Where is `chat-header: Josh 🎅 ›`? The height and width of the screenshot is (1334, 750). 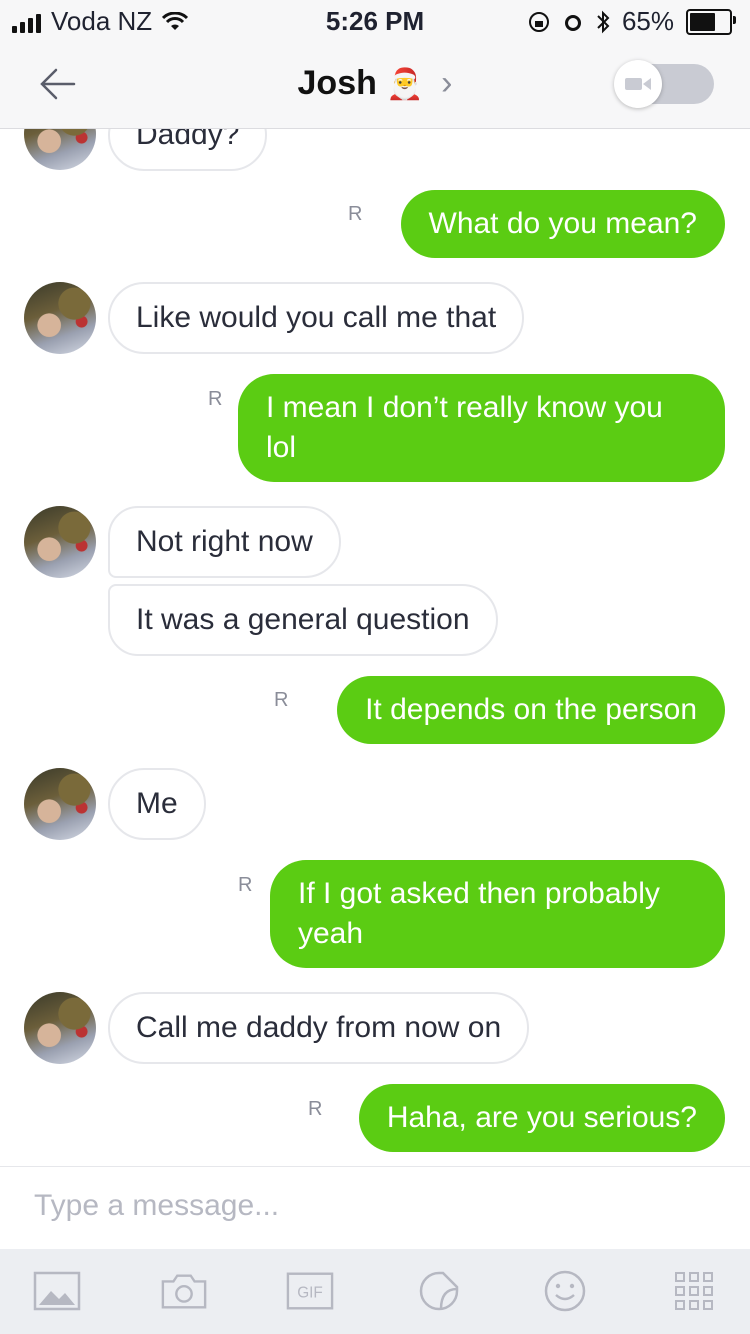 chat-header: Josh 🎅 › is located at coordinates (375, 84).